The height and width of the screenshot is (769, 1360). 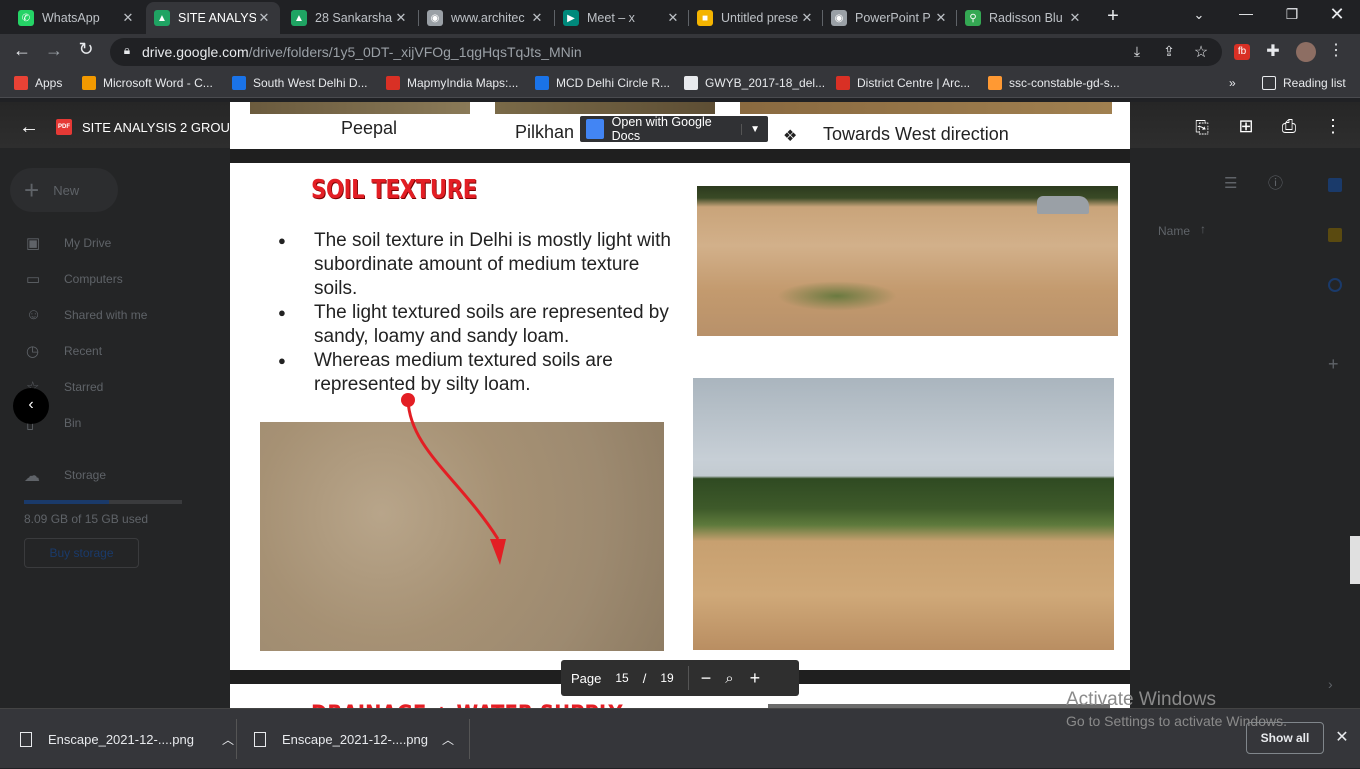 What do you see at coordinates (105, 315) in the screenshot?
I see `drive-nav-item: Shared with me` at bounding box center [105, 315].